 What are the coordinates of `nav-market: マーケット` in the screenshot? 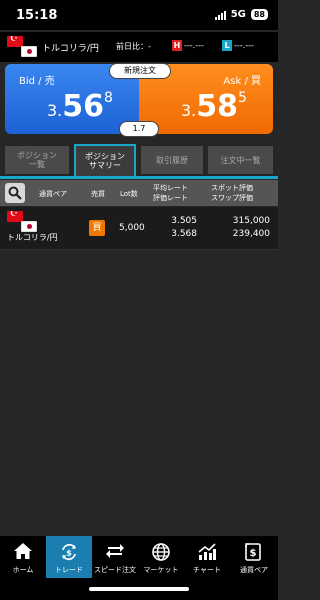 It's located at (161, 557).